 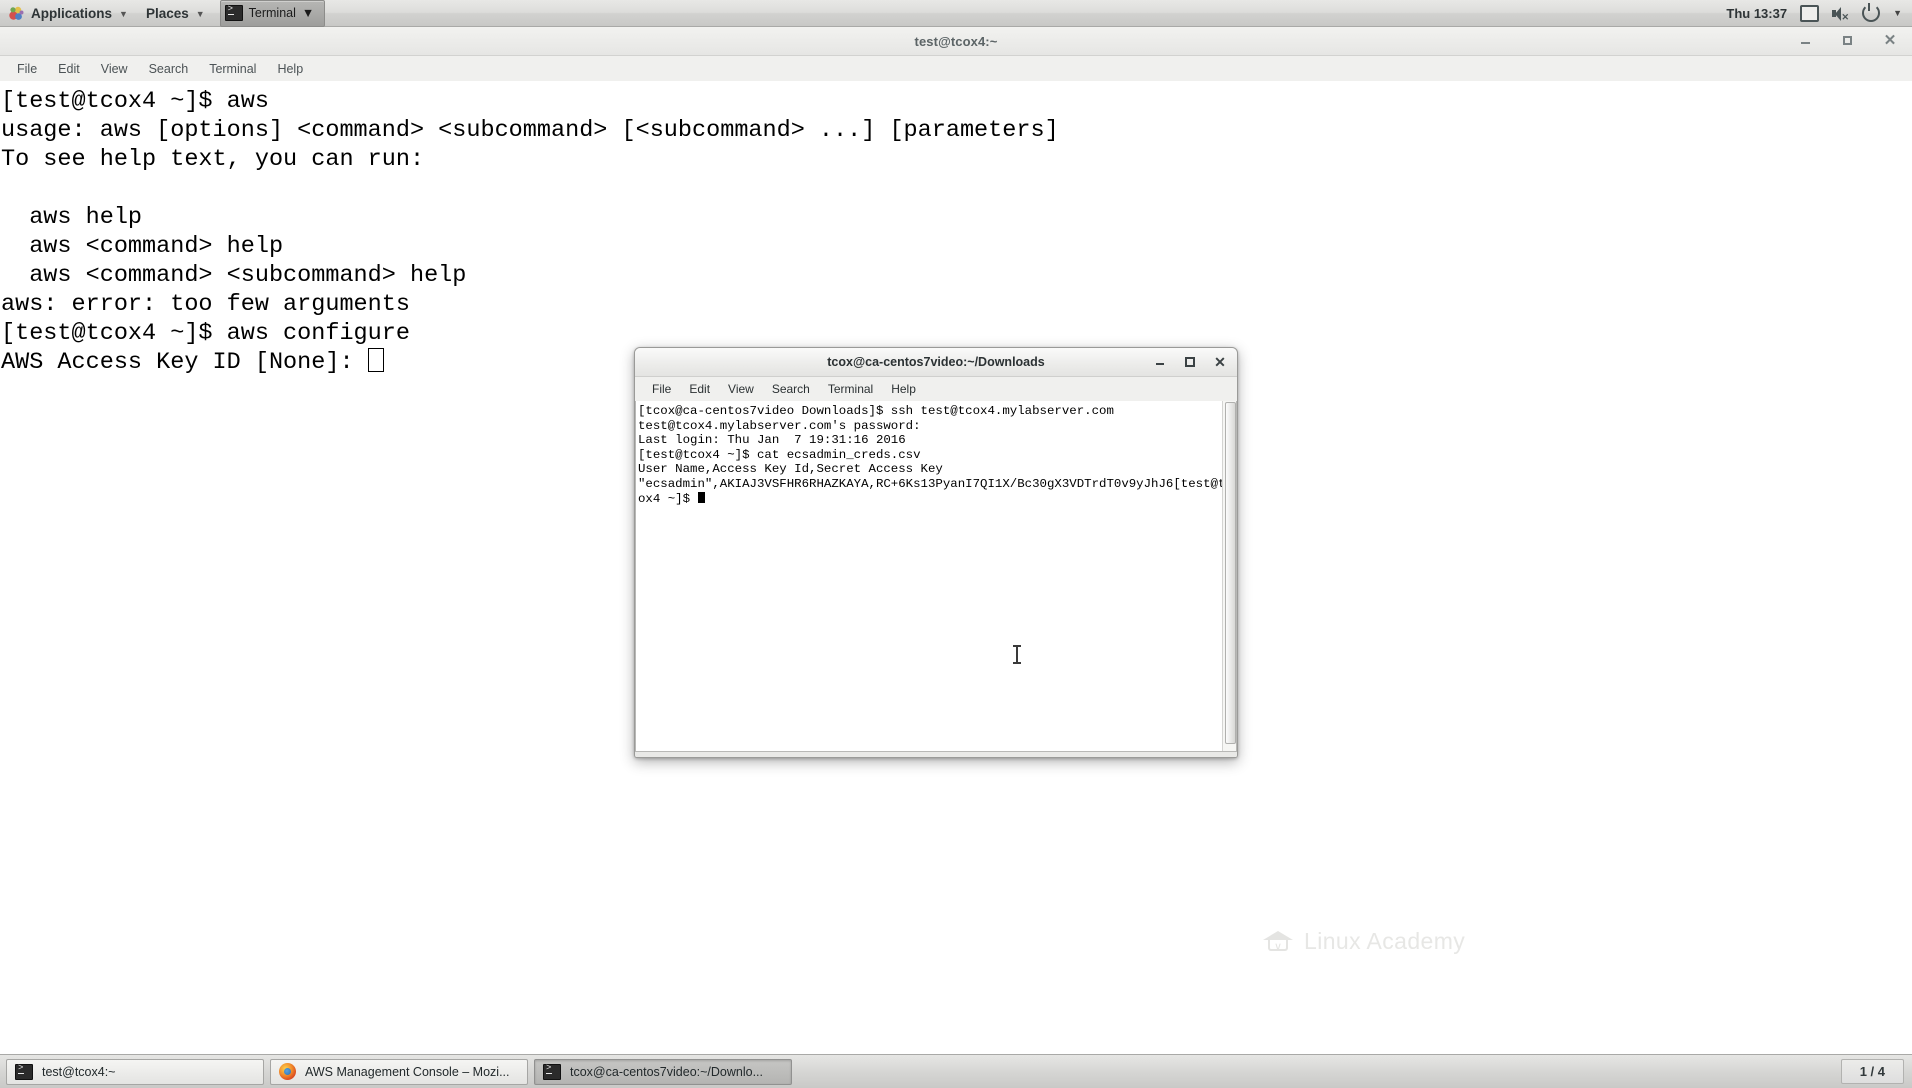 I want to click on scrollbar, so click(x=1229, y=579).